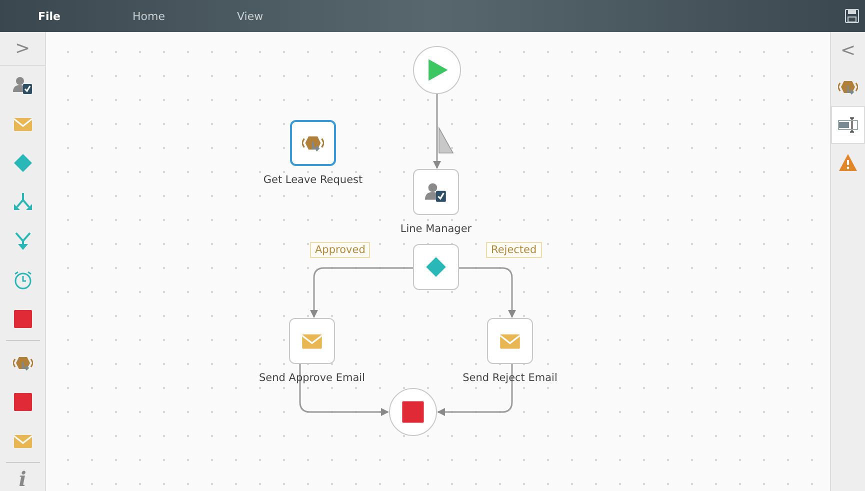 This screenshot has width=865, height=491. I want to click on warning-icon, so click(848, 163).